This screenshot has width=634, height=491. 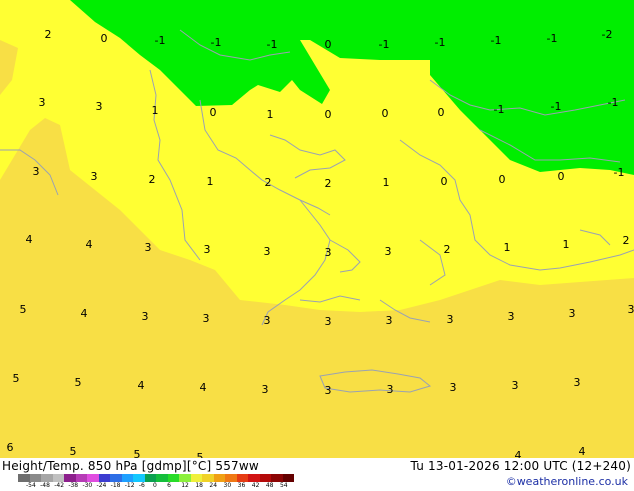 What do you see at coordinates (10, 447) in the screenshot?
I see `value-label: 6` at bounding box center [10, 447].